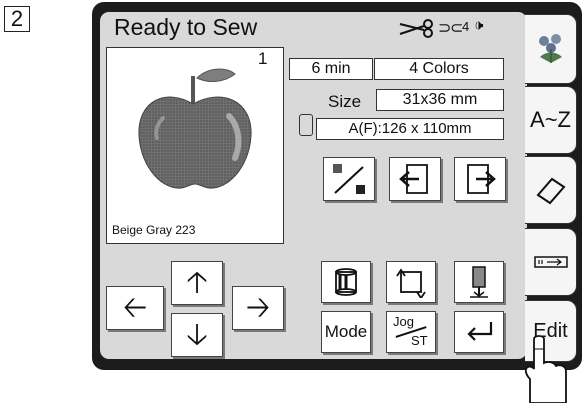 Image resolution: width=584 pixels, height=403 pixels. What do you see at coordinates (154, 230) in the screenshot?
I see `thread-color-name: Beige Gray 223` at bounding box center [154, 230].